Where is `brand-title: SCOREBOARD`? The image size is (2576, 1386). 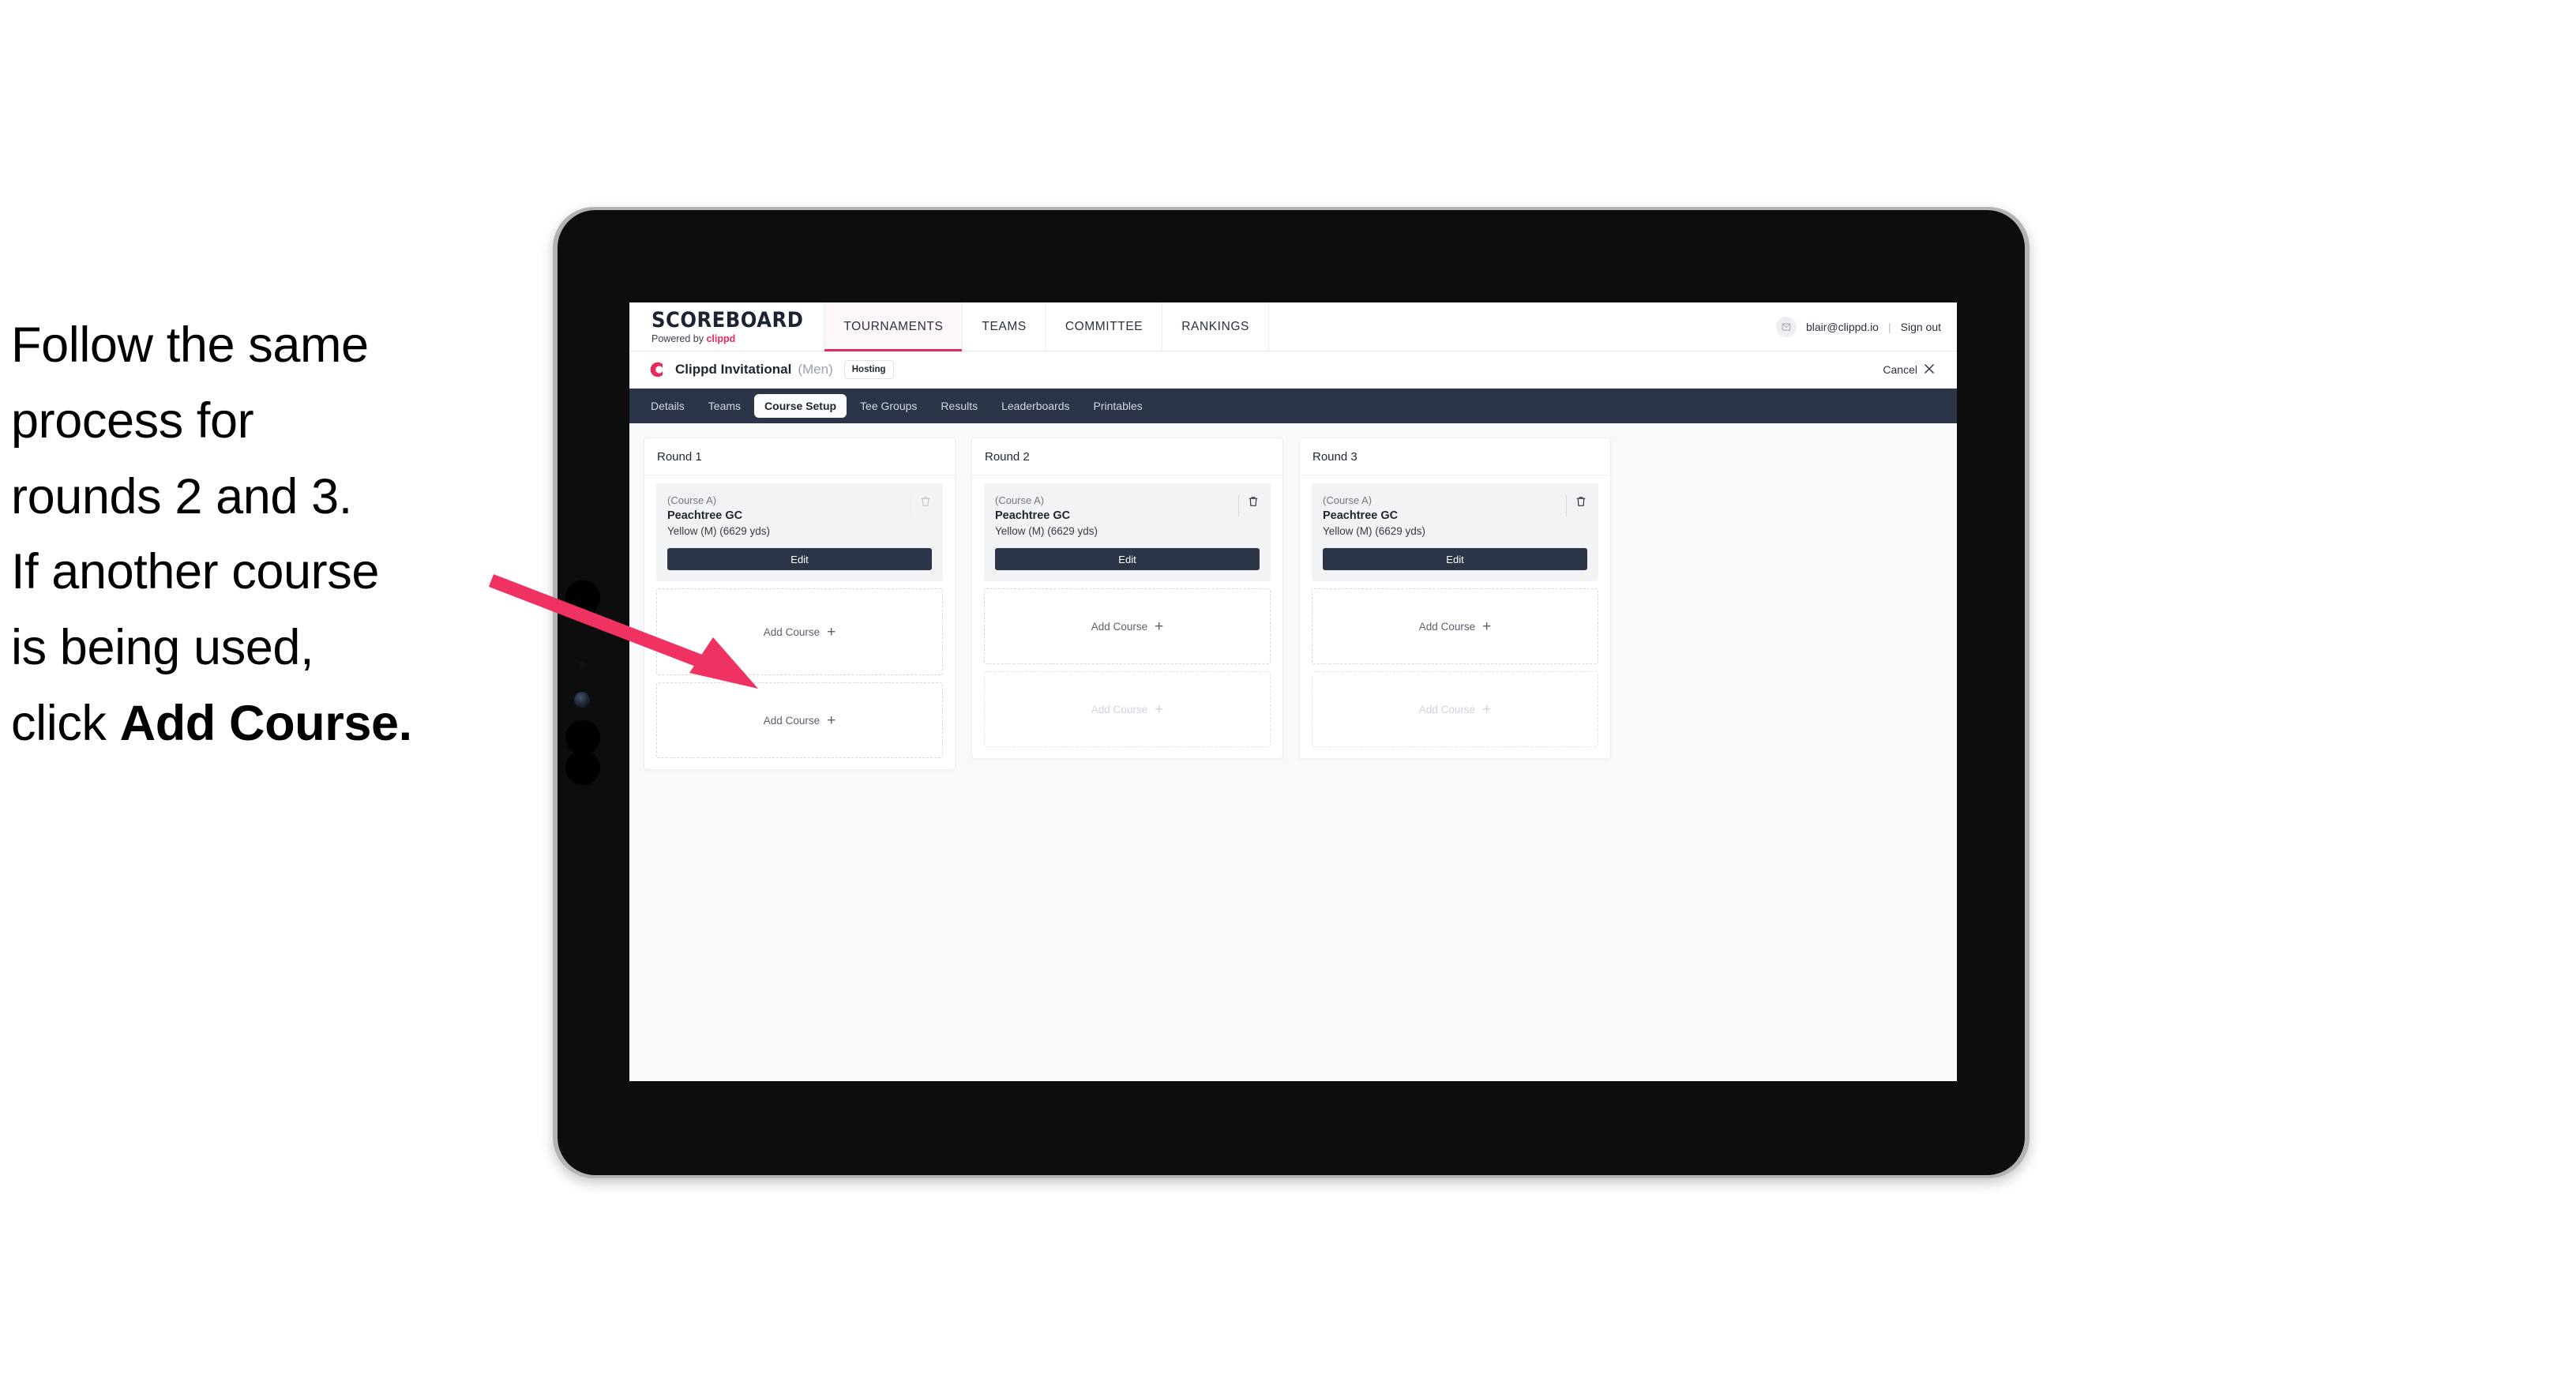 brand-title: SCOREBOARD is located at coordinates (728, 319).